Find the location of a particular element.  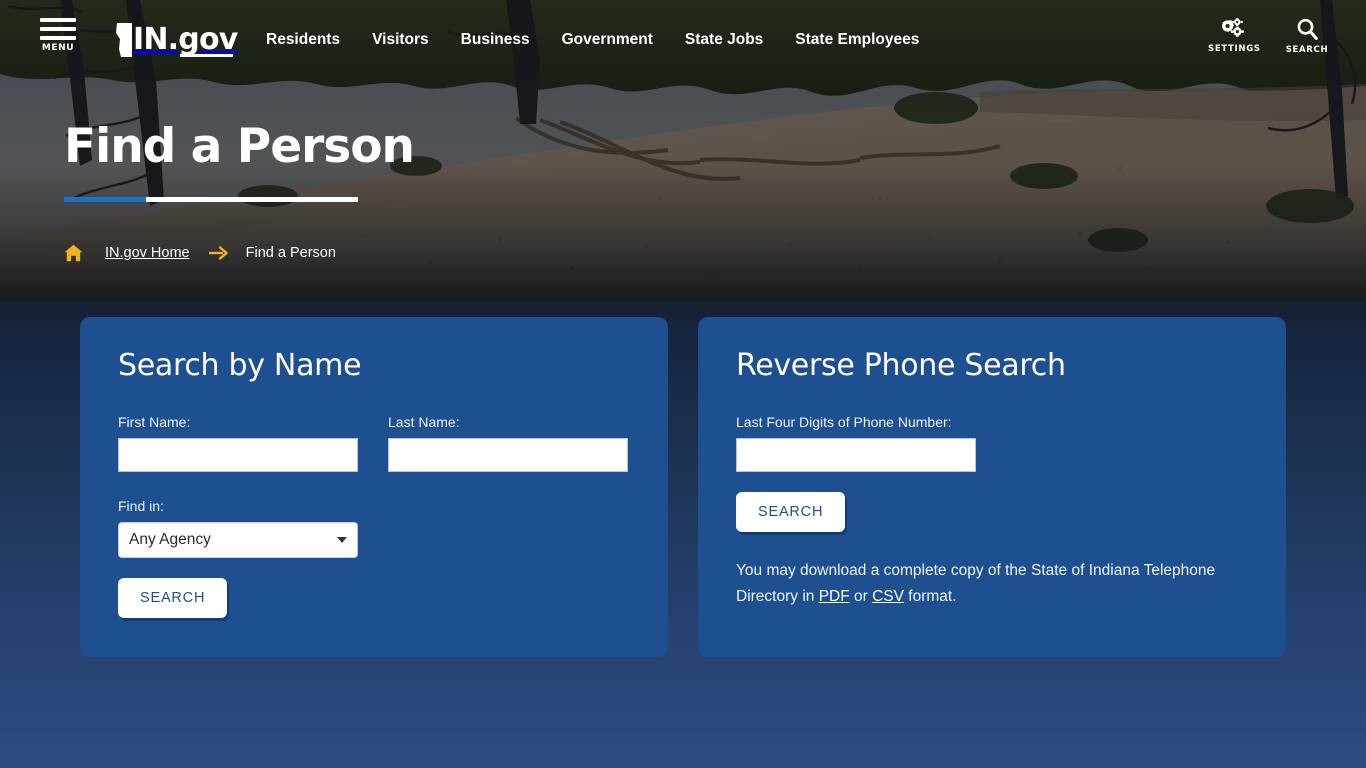

ingov-logo: IN.gov is located at coordinates (176, 40).